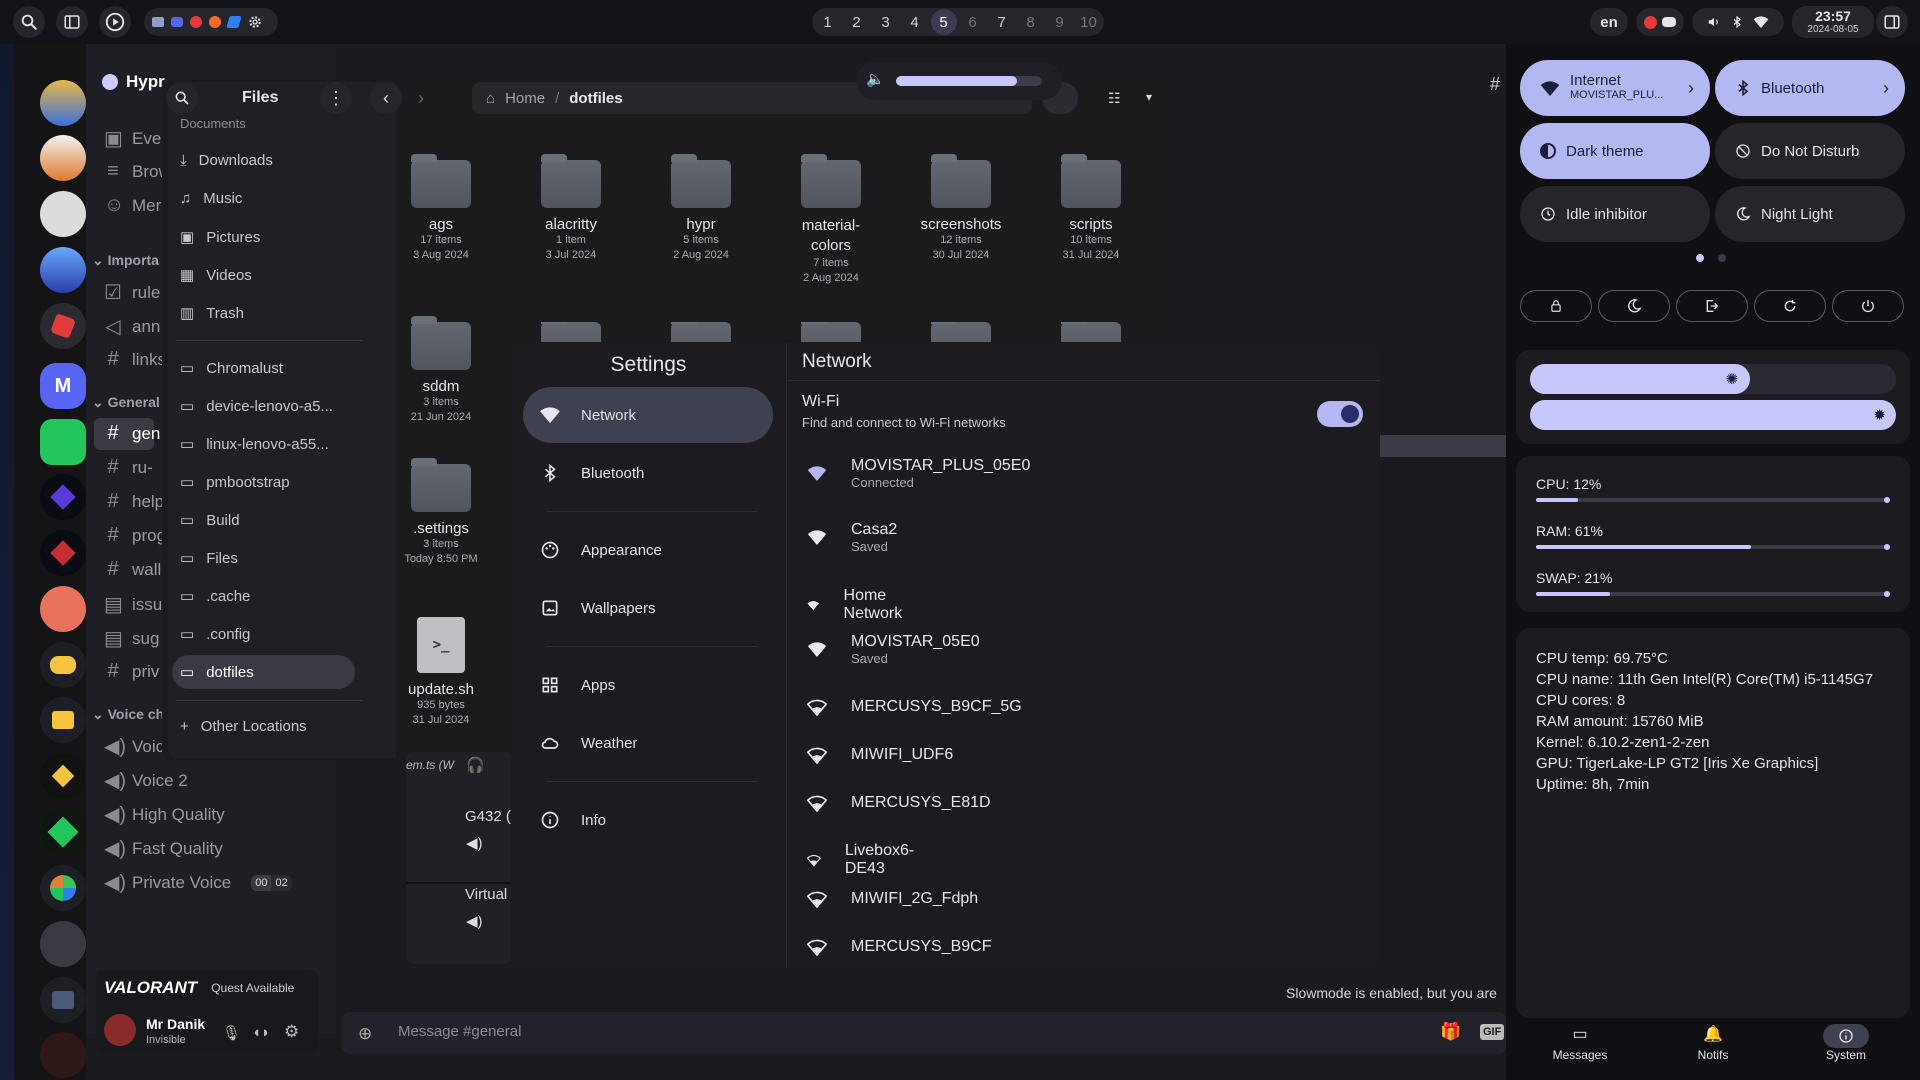 The image size is (1920, 1080). Describe the element at coordinates (115, 22) in the screenshot. I see `media-play-icon` at that location.